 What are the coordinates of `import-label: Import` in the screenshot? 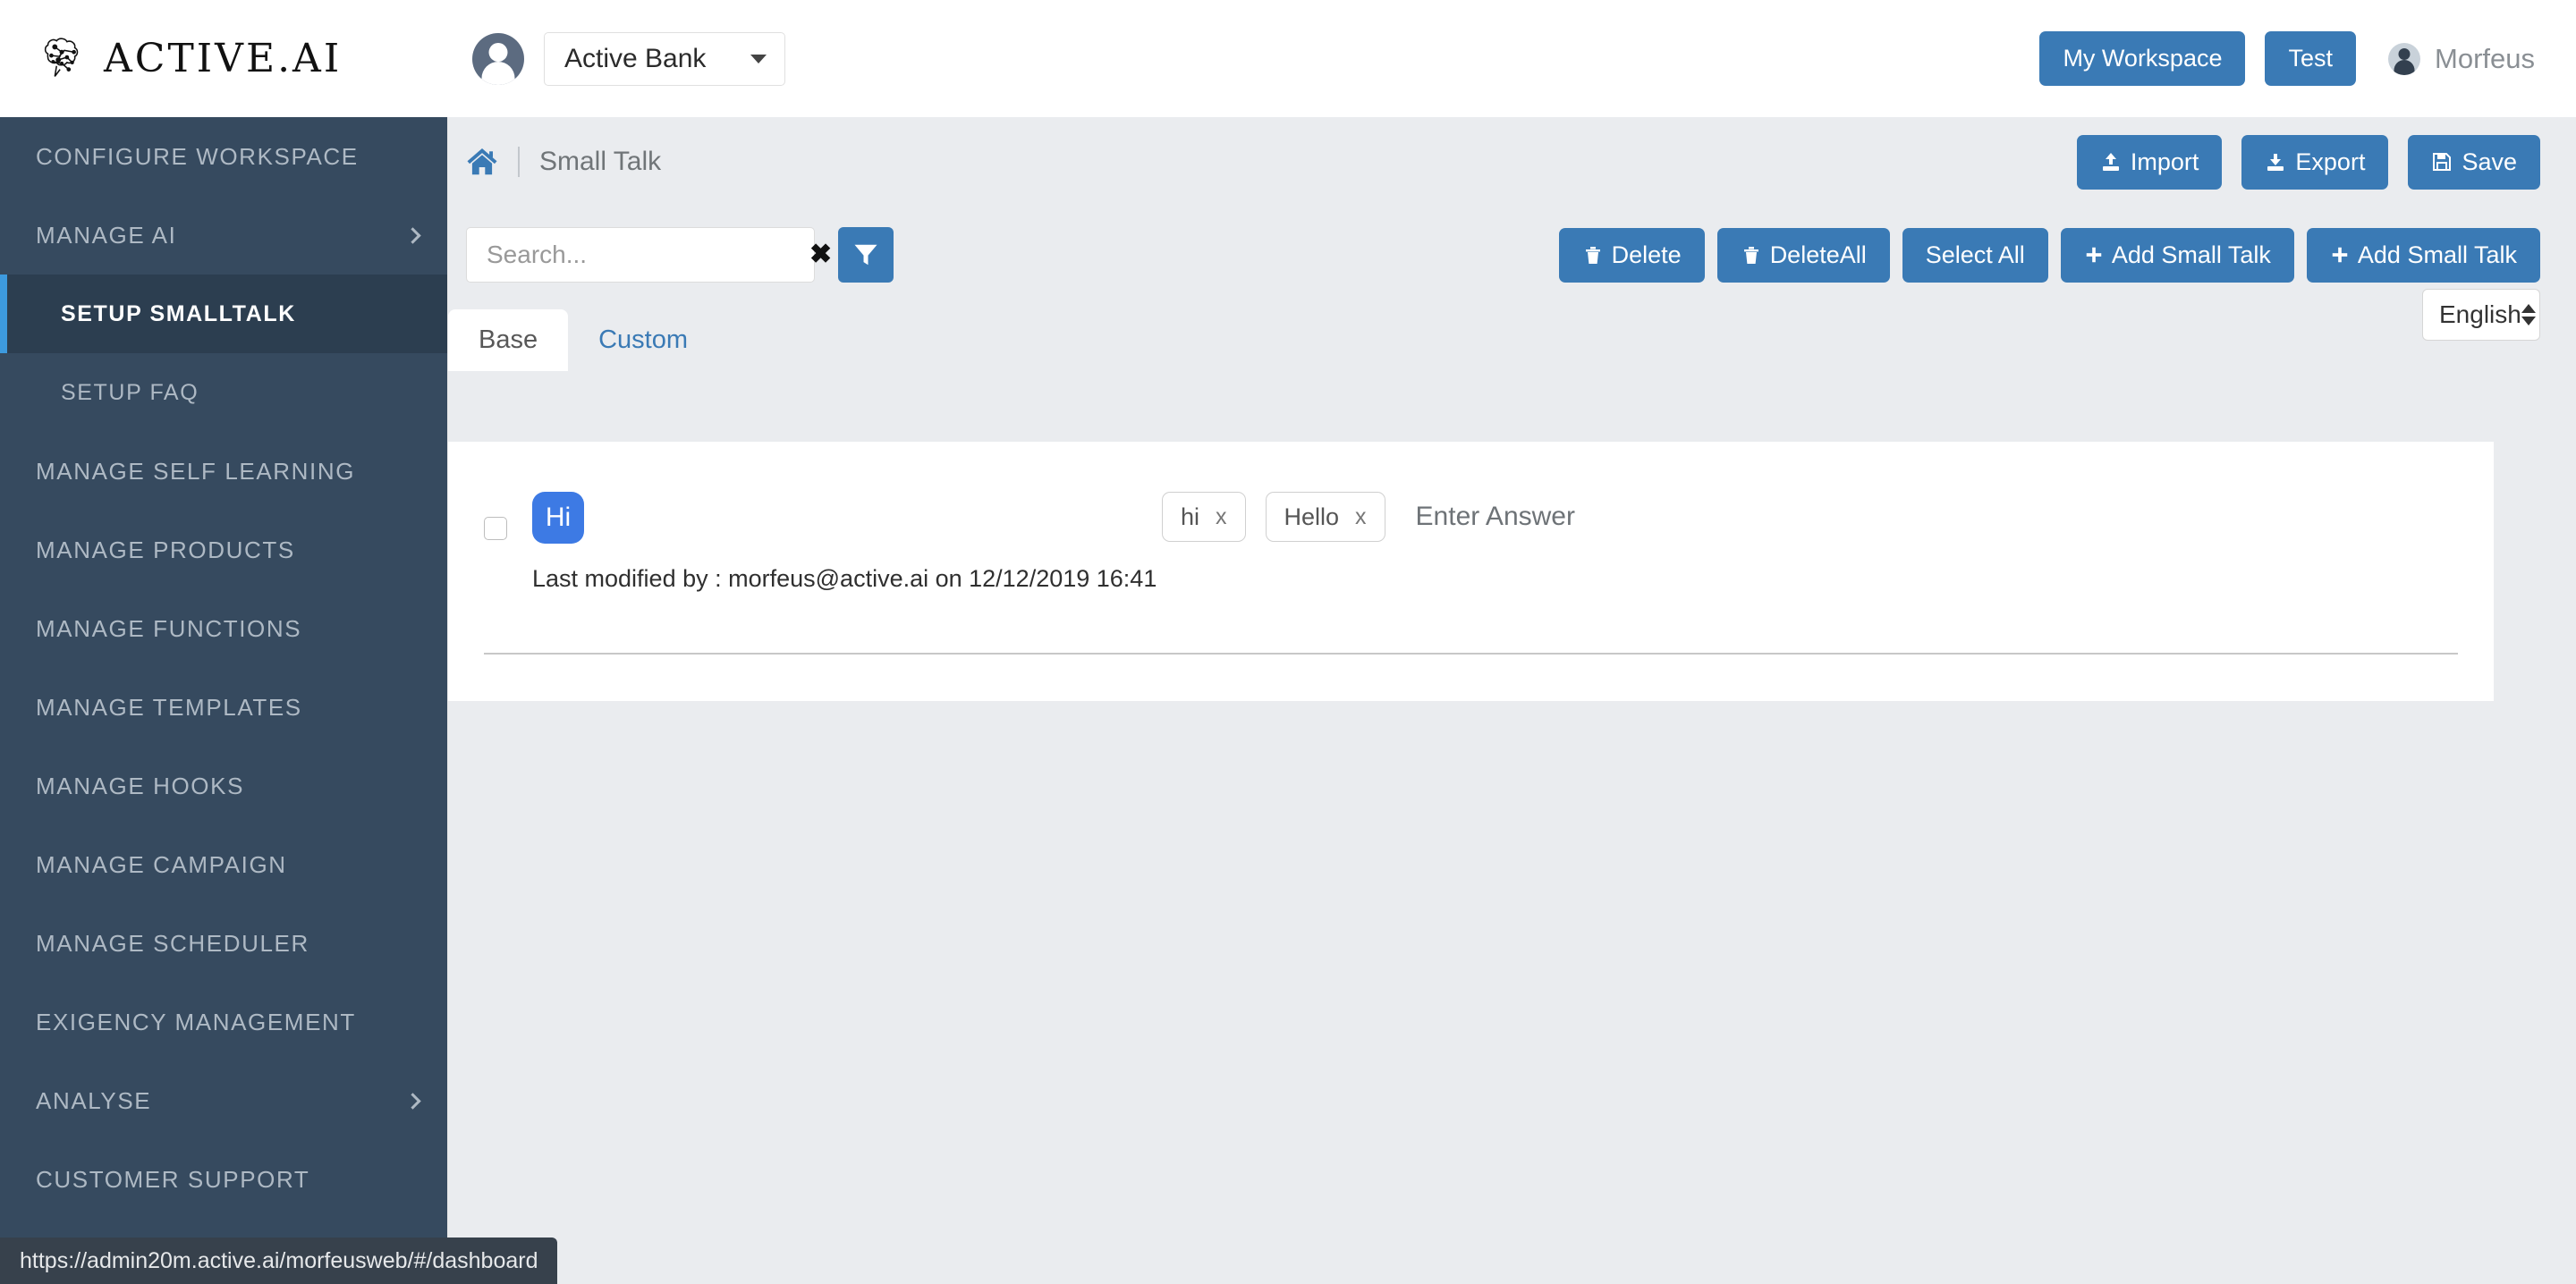 It's located at (2164, 162).